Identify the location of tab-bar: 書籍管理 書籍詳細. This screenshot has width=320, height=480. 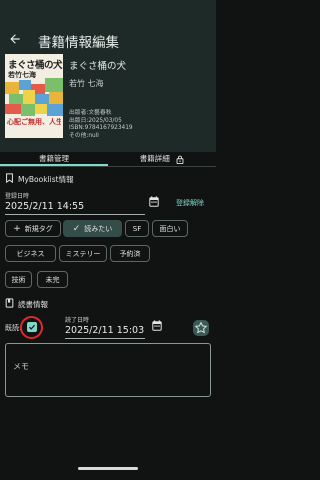
(108, 161).